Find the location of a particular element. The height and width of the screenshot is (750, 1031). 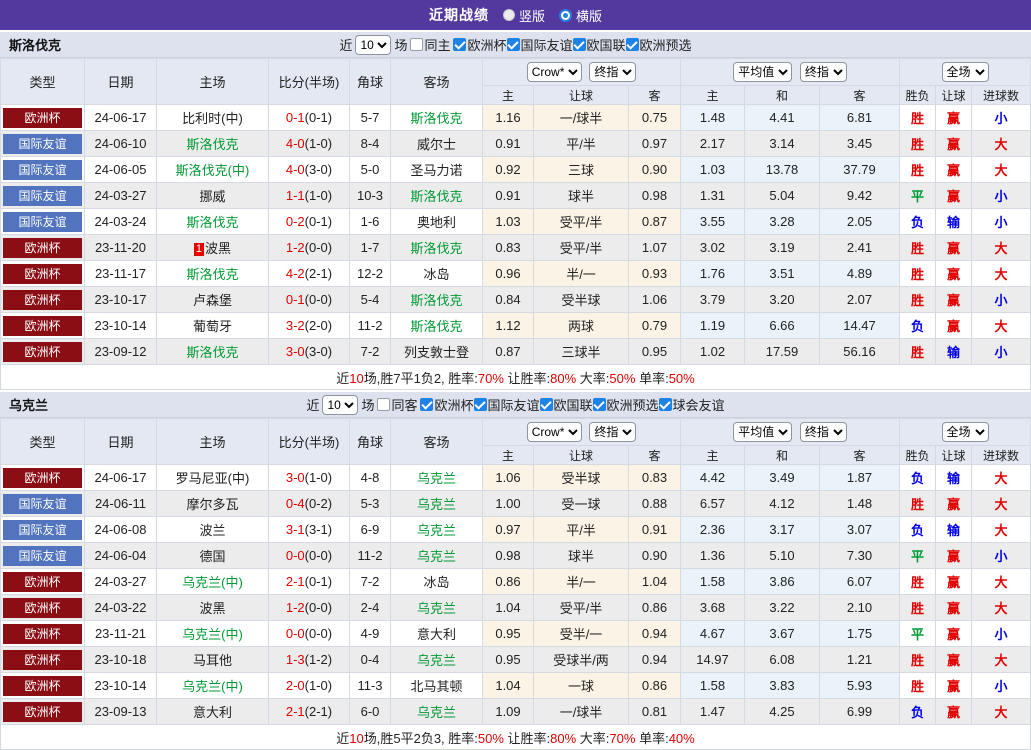

avg-home-odds: 4.67 is located at coordinates (712, 633).